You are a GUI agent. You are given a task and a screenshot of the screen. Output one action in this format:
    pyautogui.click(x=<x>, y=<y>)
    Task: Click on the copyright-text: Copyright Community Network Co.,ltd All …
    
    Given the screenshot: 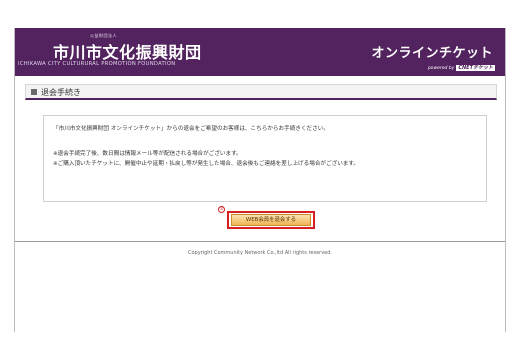 What is the action you would take?
    pyautogui.click(x=260, y=253)
    